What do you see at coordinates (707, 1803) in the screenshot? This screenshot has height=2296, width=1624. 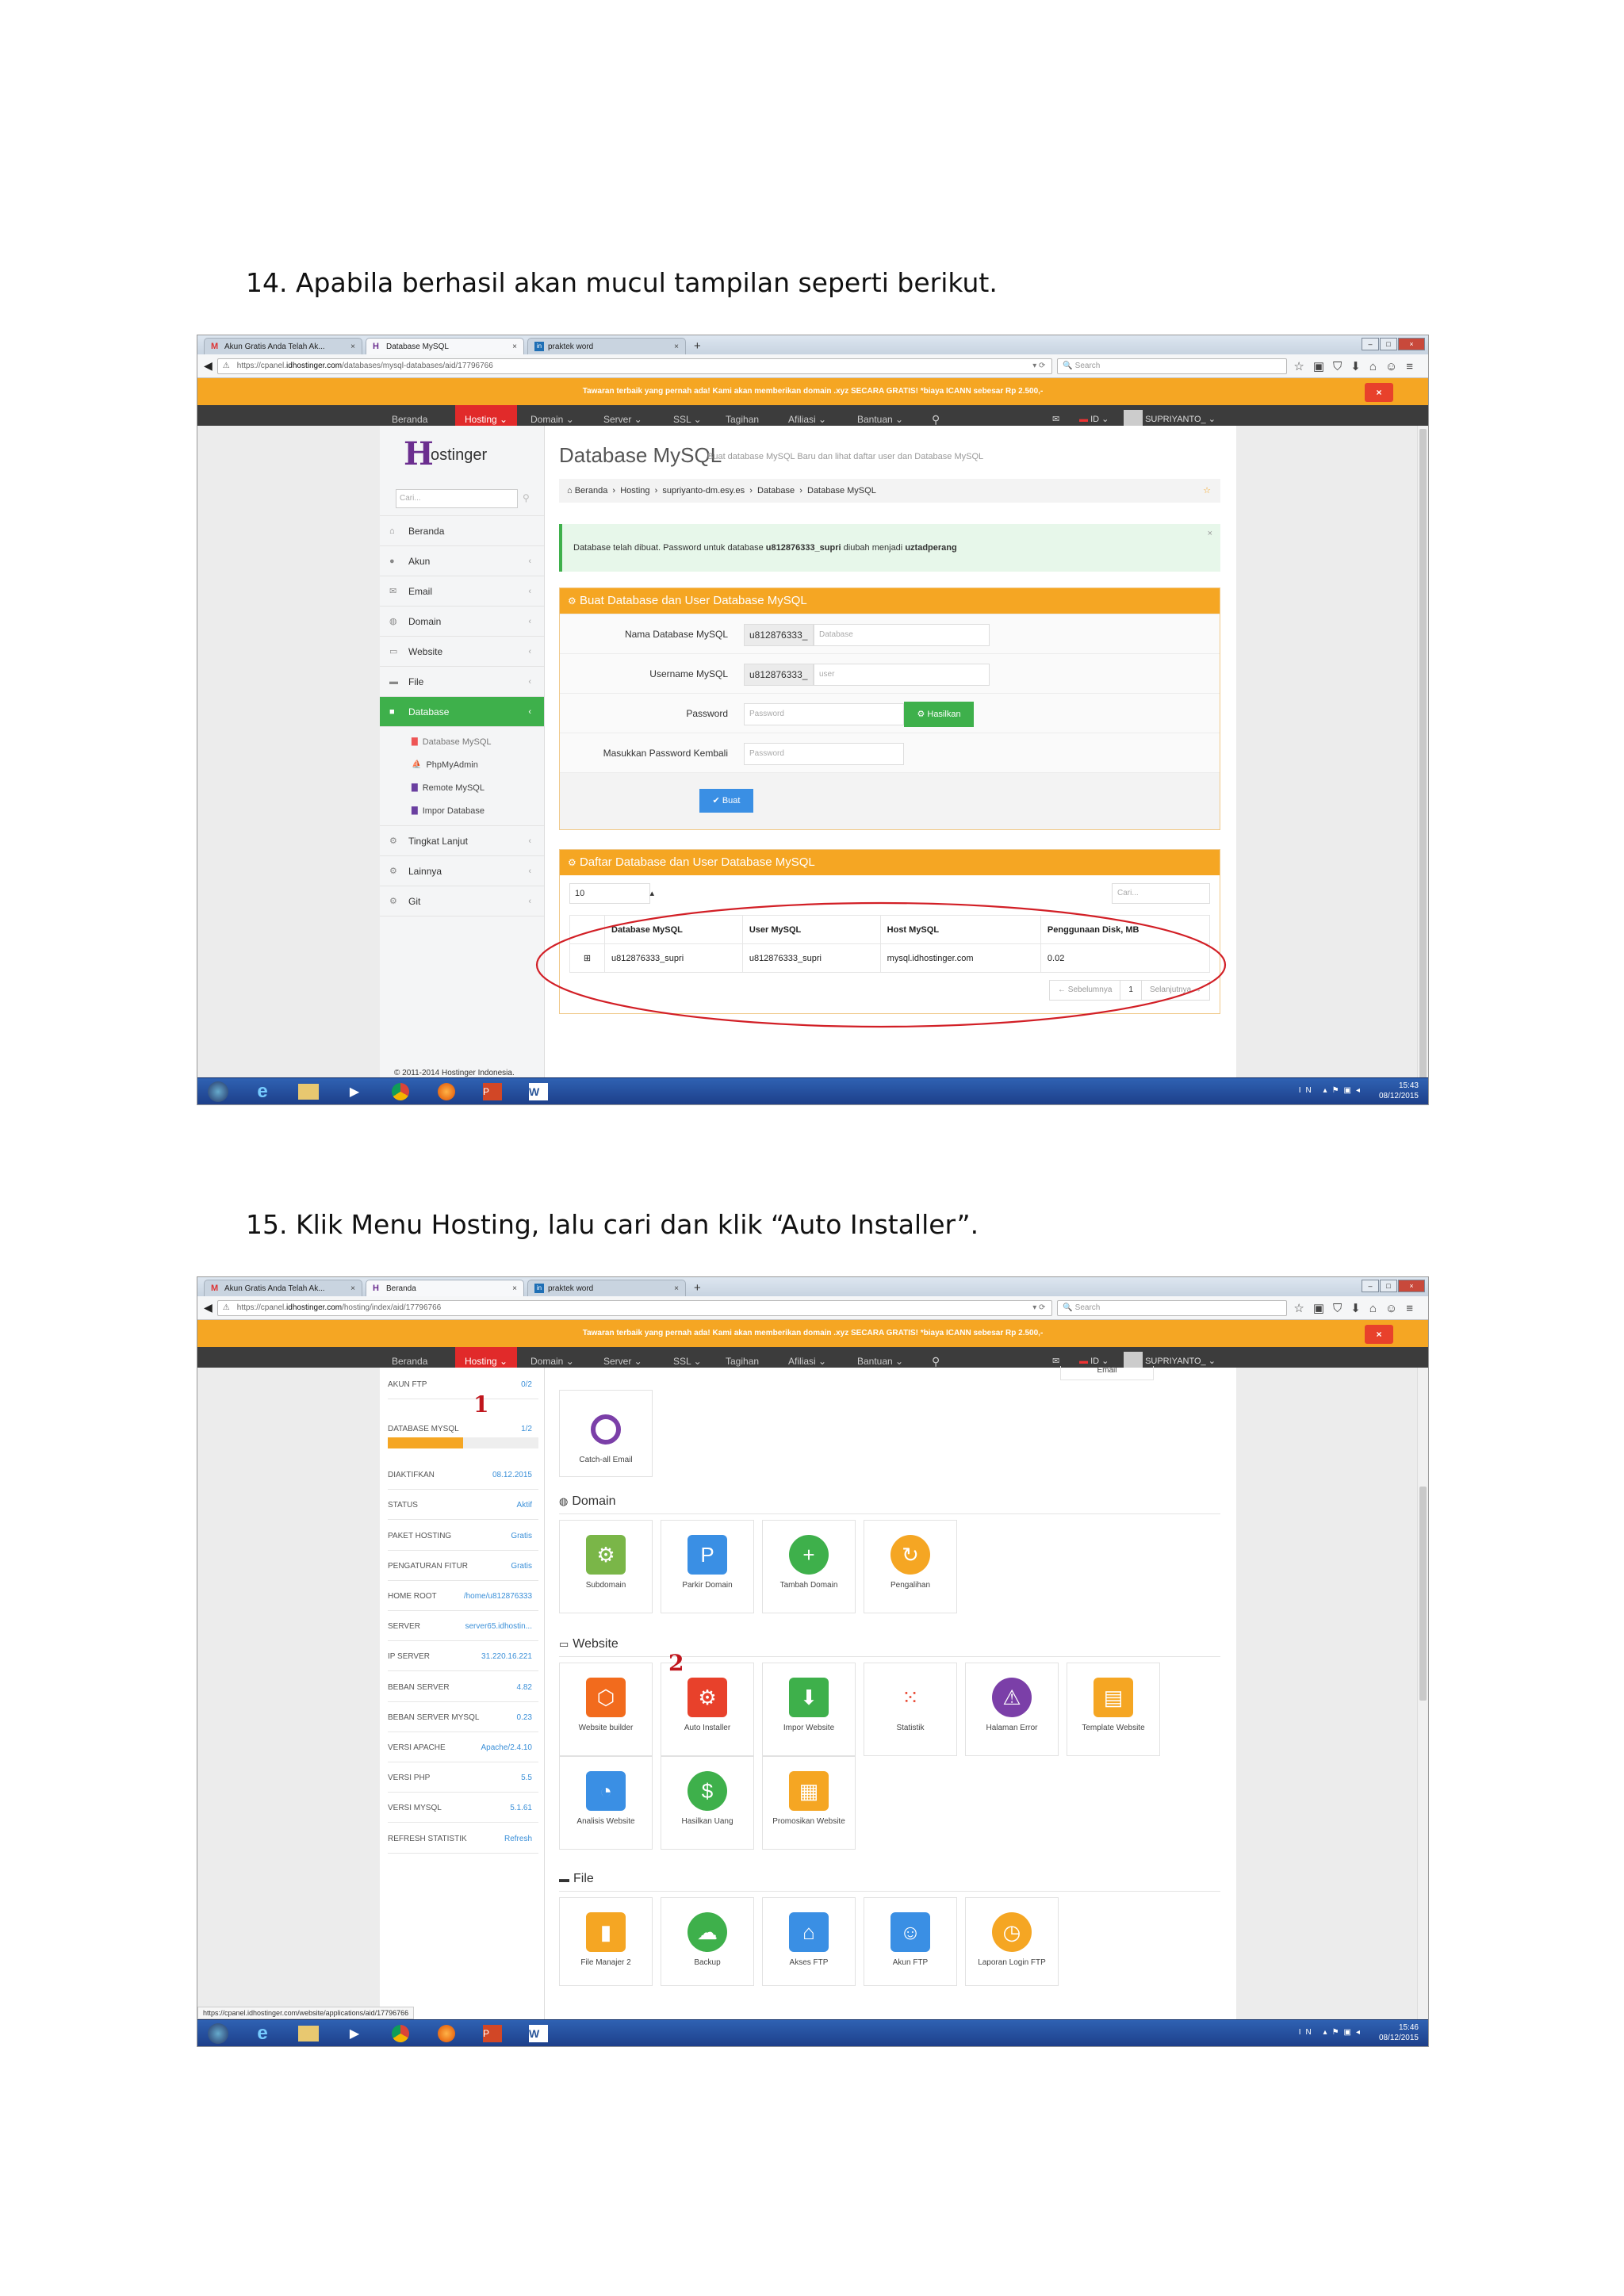 I see `tile-hasilkan-uang: $ Hasilkan Uang` at bounding box center [707, 1803].